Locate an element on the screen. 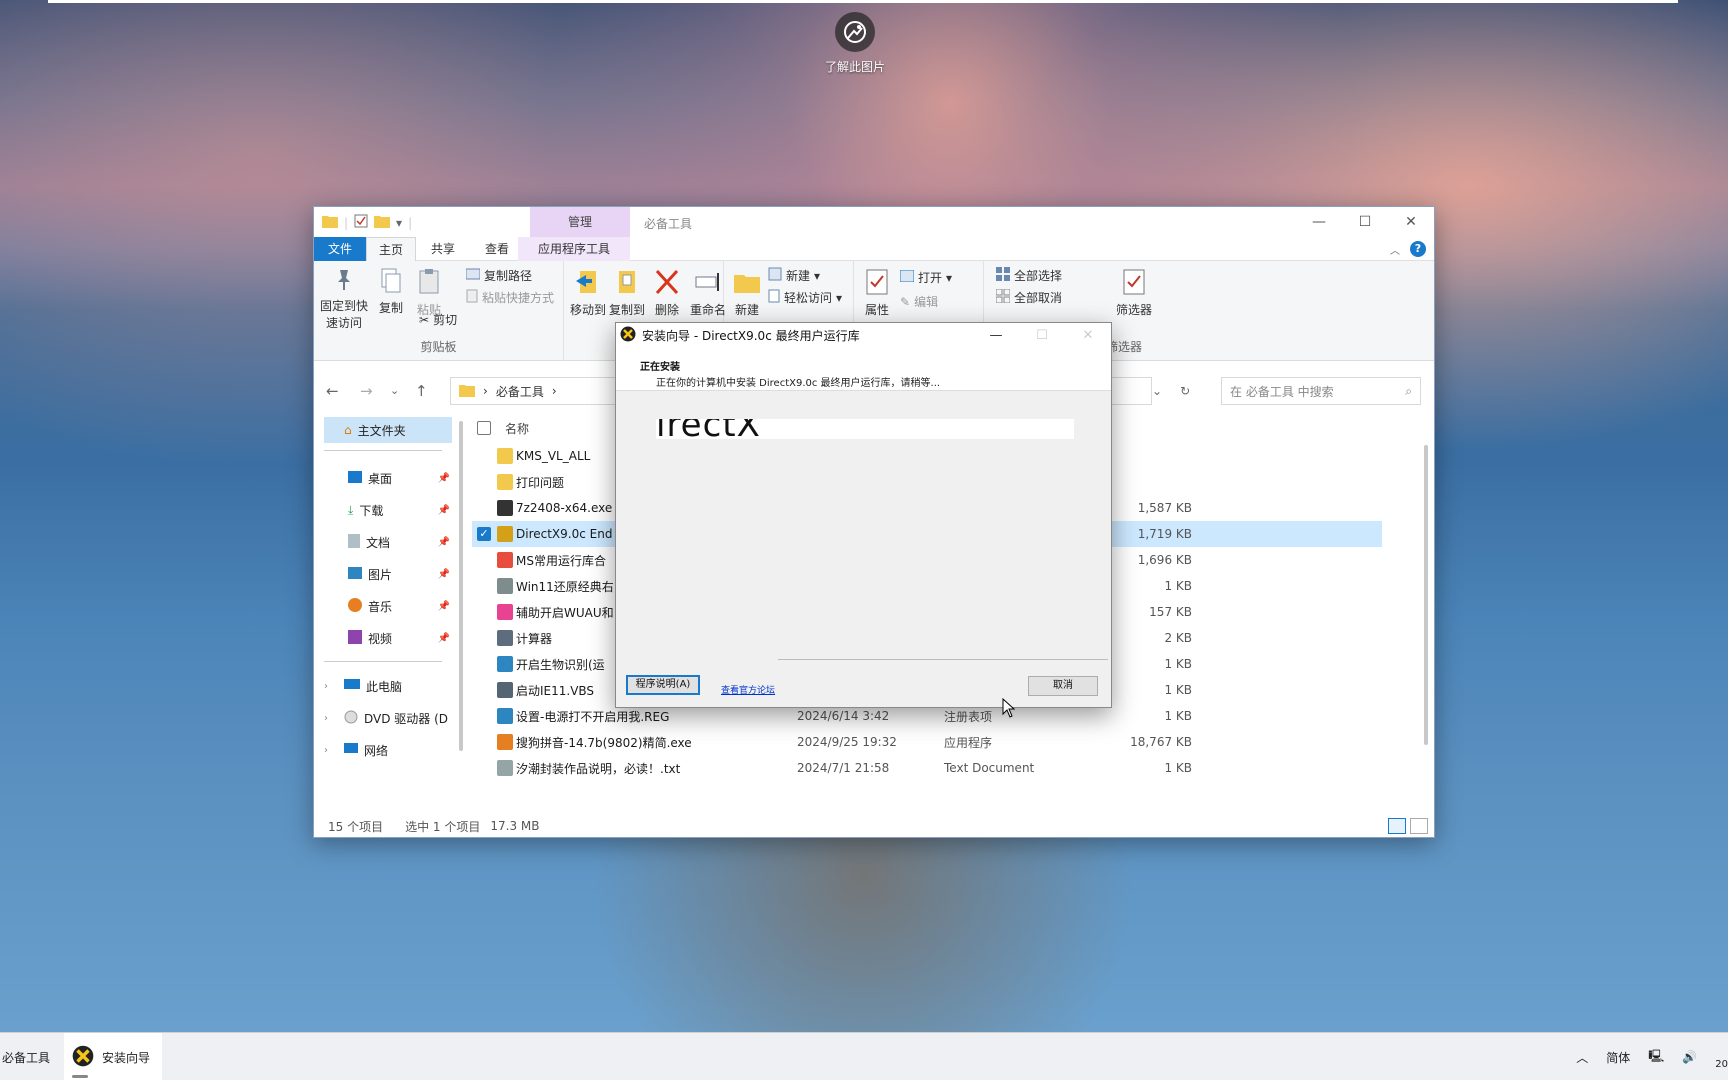 This screenshot has width=1728, height=1080. volume-icon: 🔊 is located at coordinates (1689, 1057).